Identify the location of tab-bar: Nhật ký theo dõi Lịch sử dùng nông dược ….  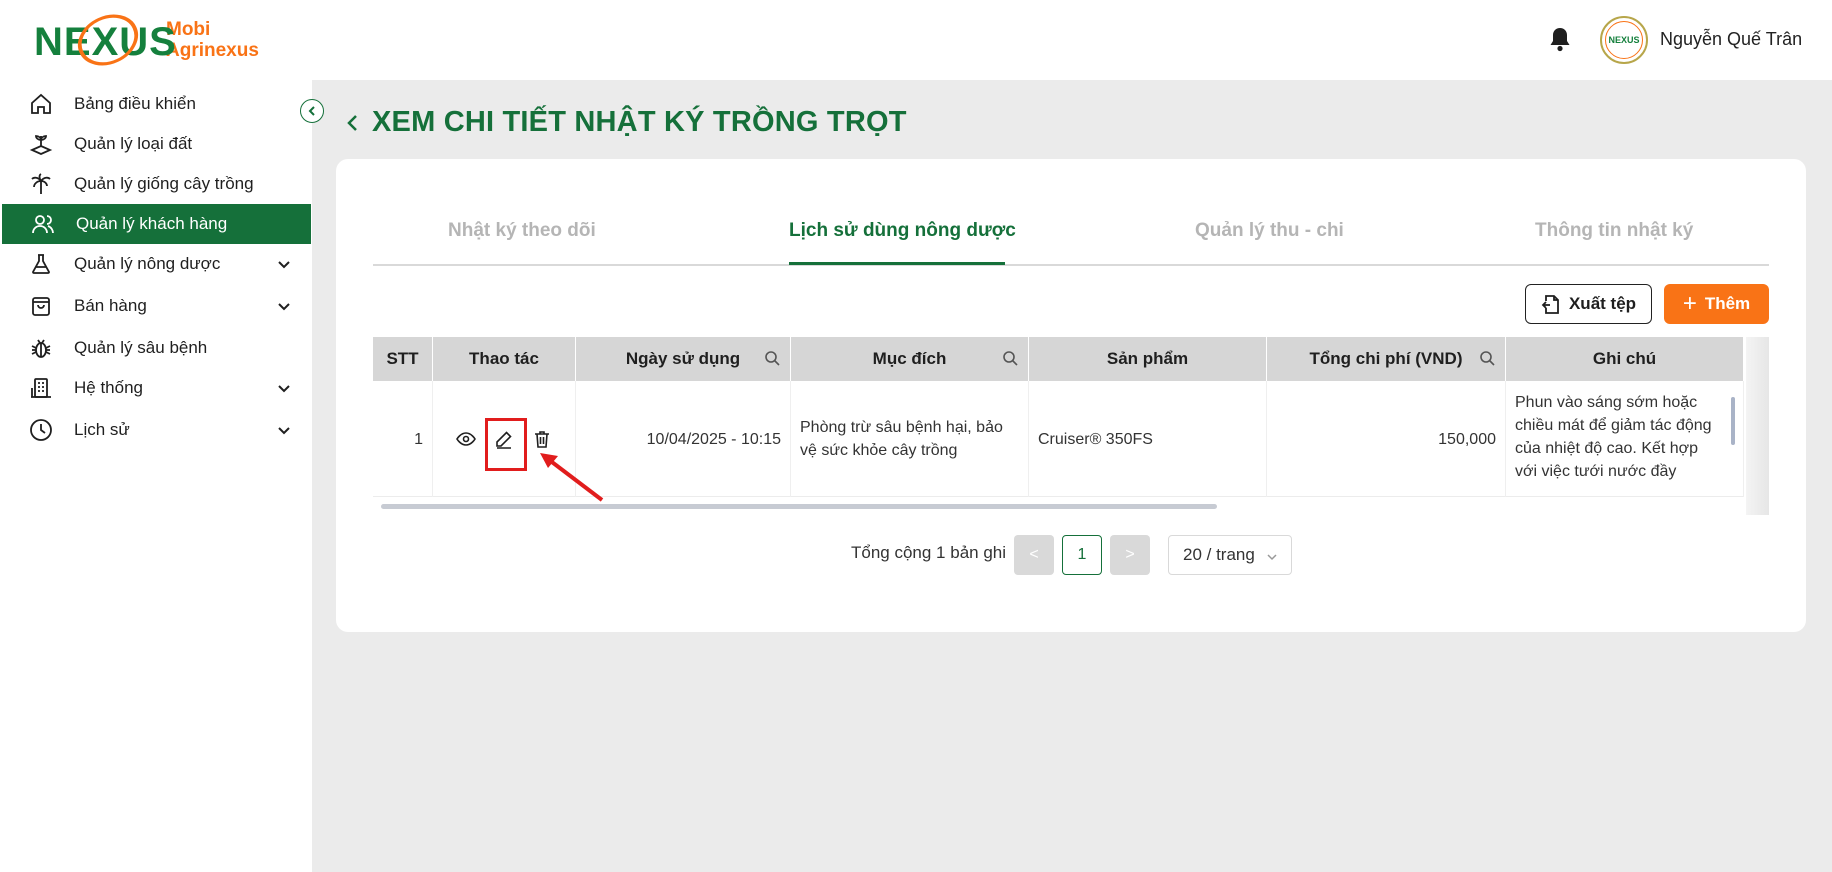
(1071, 239).